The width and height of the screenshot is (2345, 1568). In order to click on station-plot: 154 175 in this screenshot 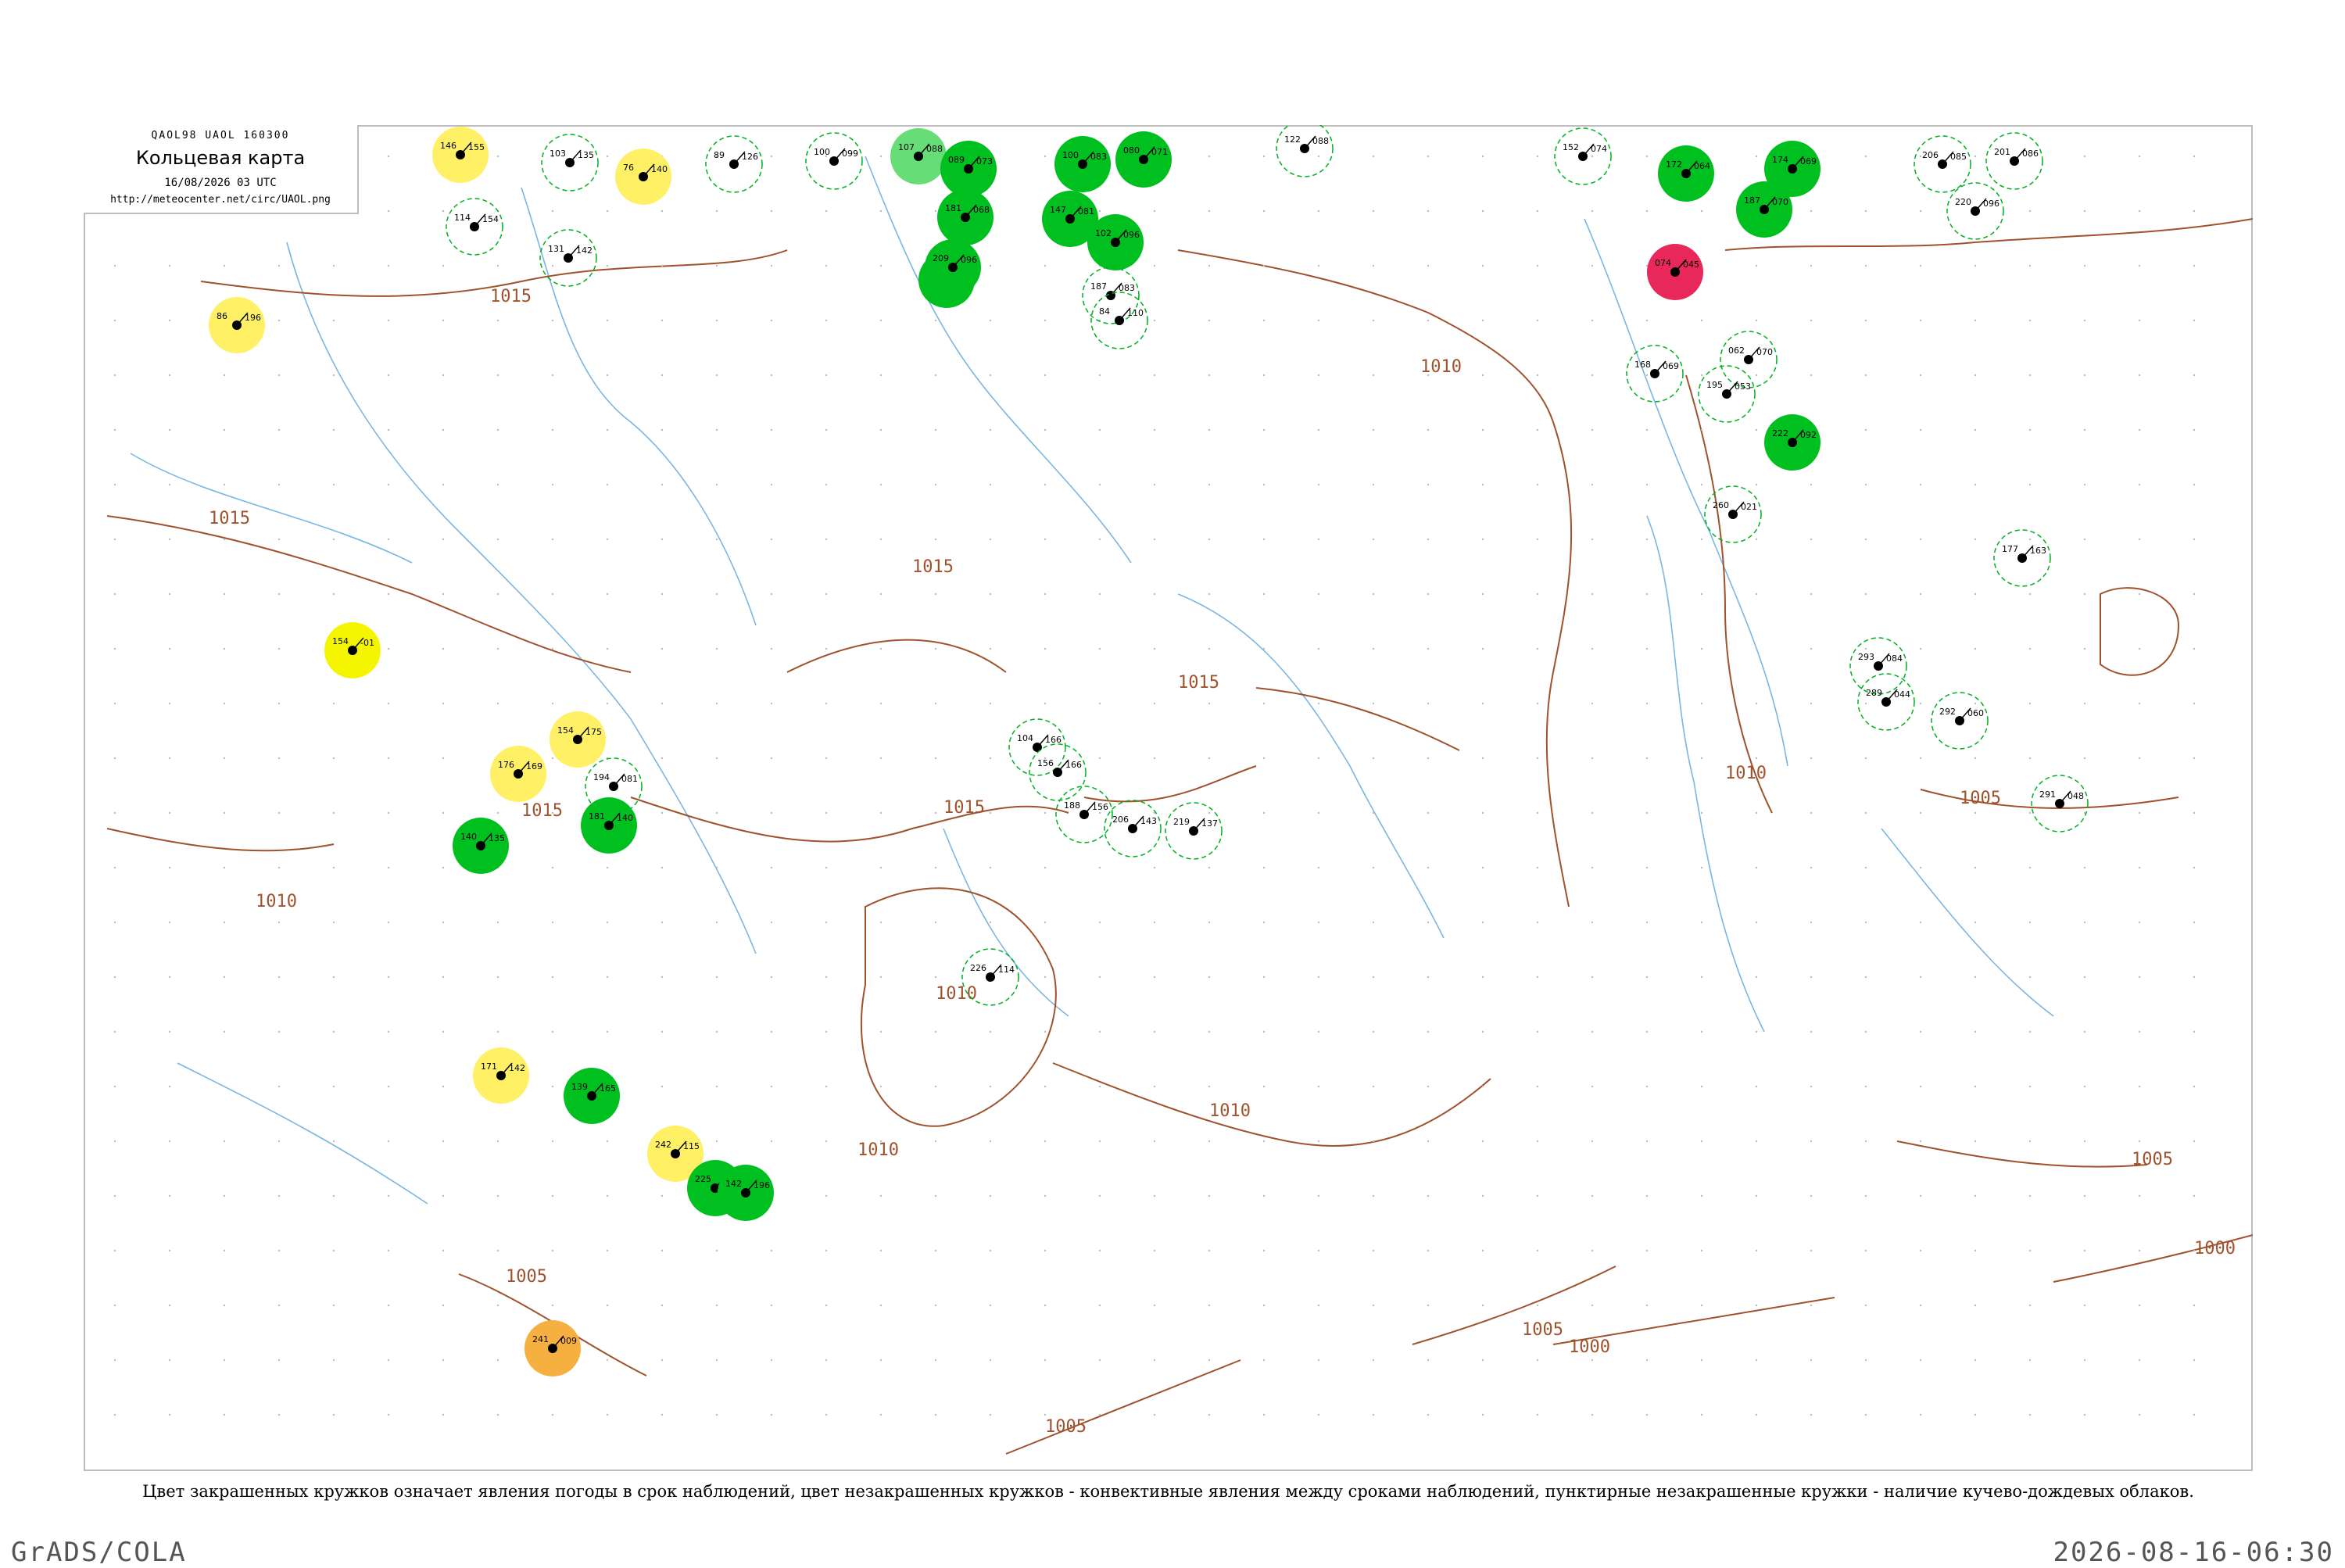, I will do `click(578, 739)`.